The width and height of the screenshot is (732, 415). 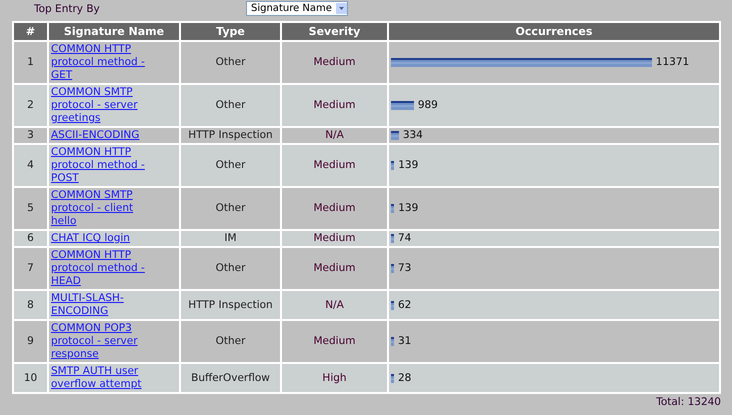 What do you see at coordinates (405, 268) in the screenshot?
I see `occurrence-count: 73` at bounding box center [405, 268].